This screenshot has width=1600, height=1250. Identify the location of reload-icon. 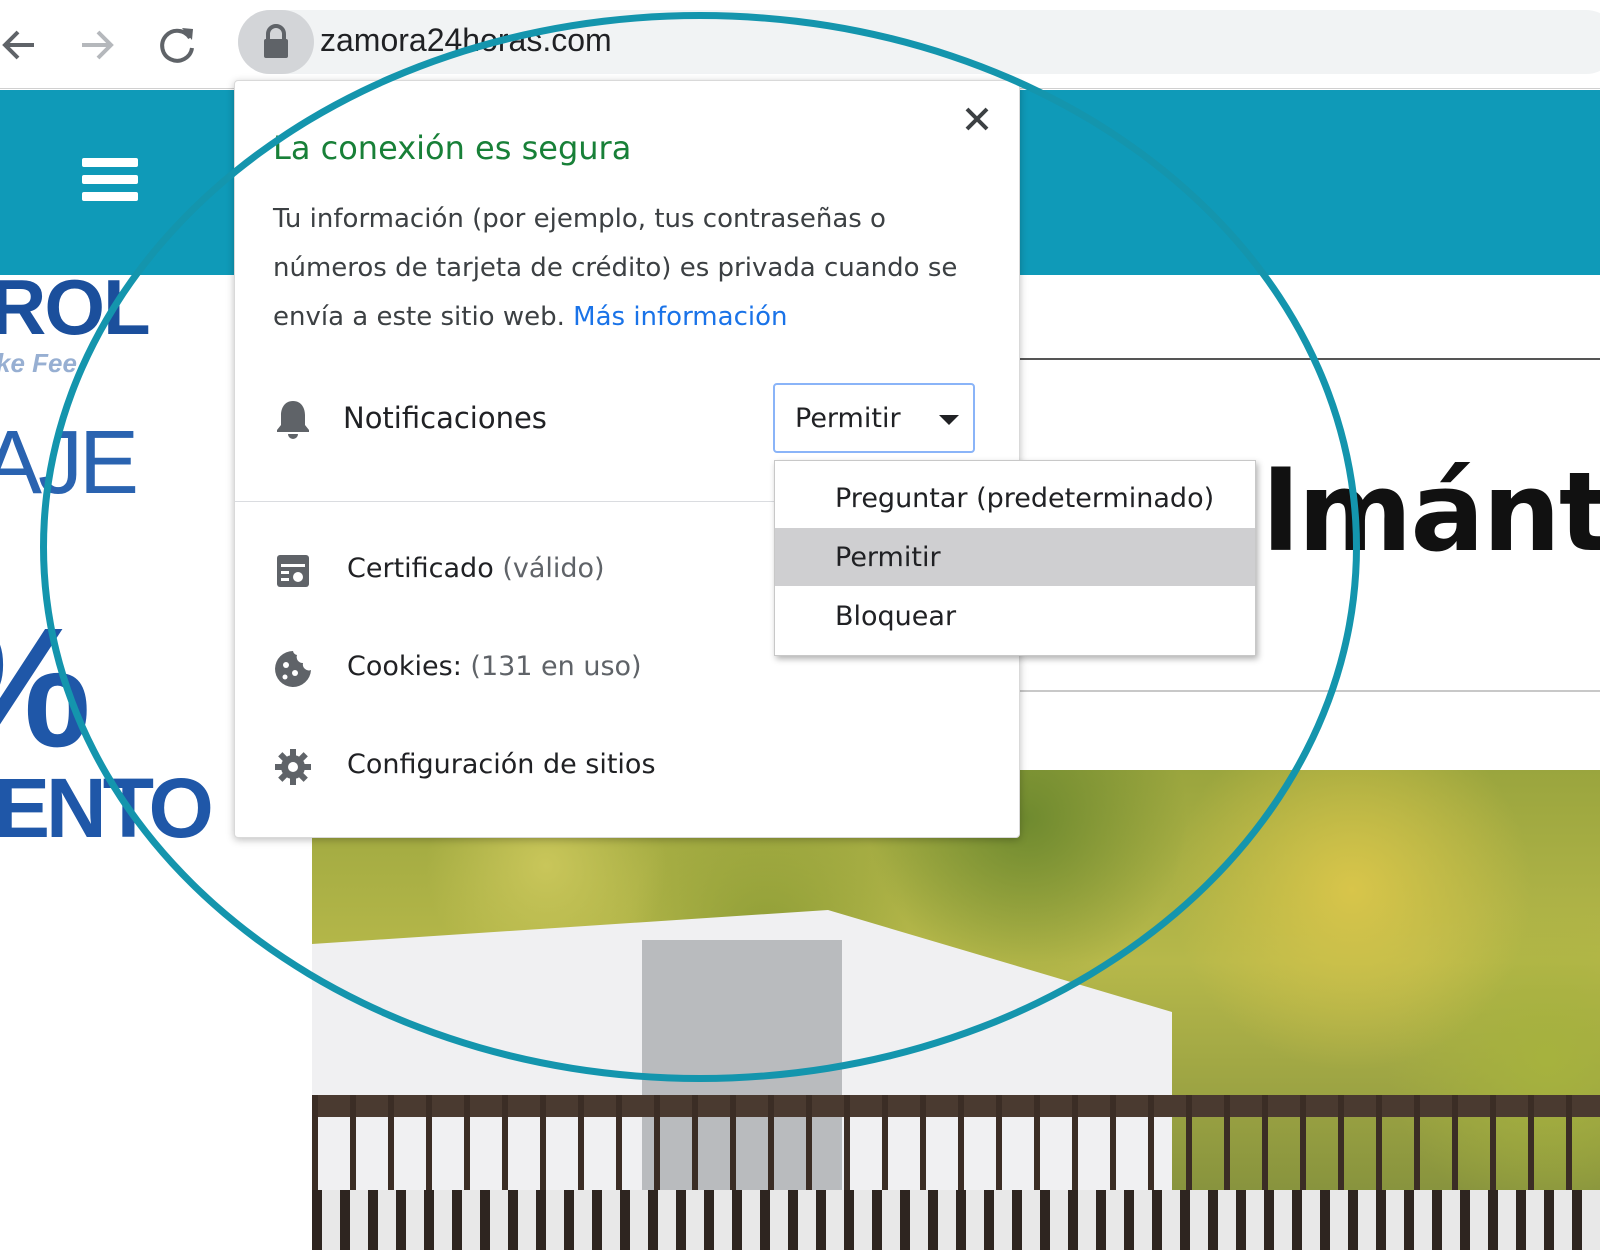
(177, 45).